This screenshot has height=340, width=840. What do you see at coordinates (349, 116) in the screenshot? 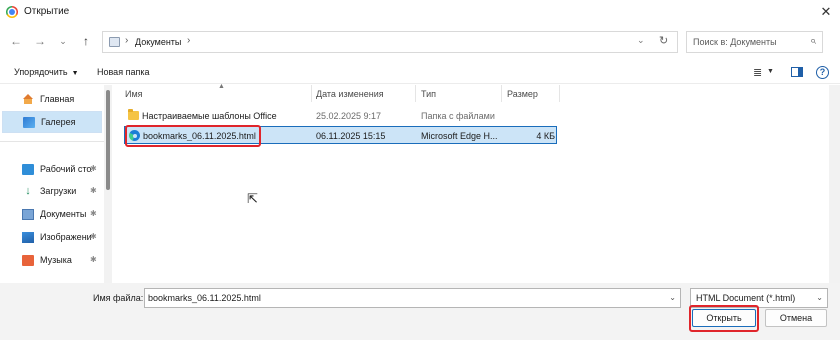
I see `file-date: 25.02.2025 9:17` at bounding box center [349, 116].